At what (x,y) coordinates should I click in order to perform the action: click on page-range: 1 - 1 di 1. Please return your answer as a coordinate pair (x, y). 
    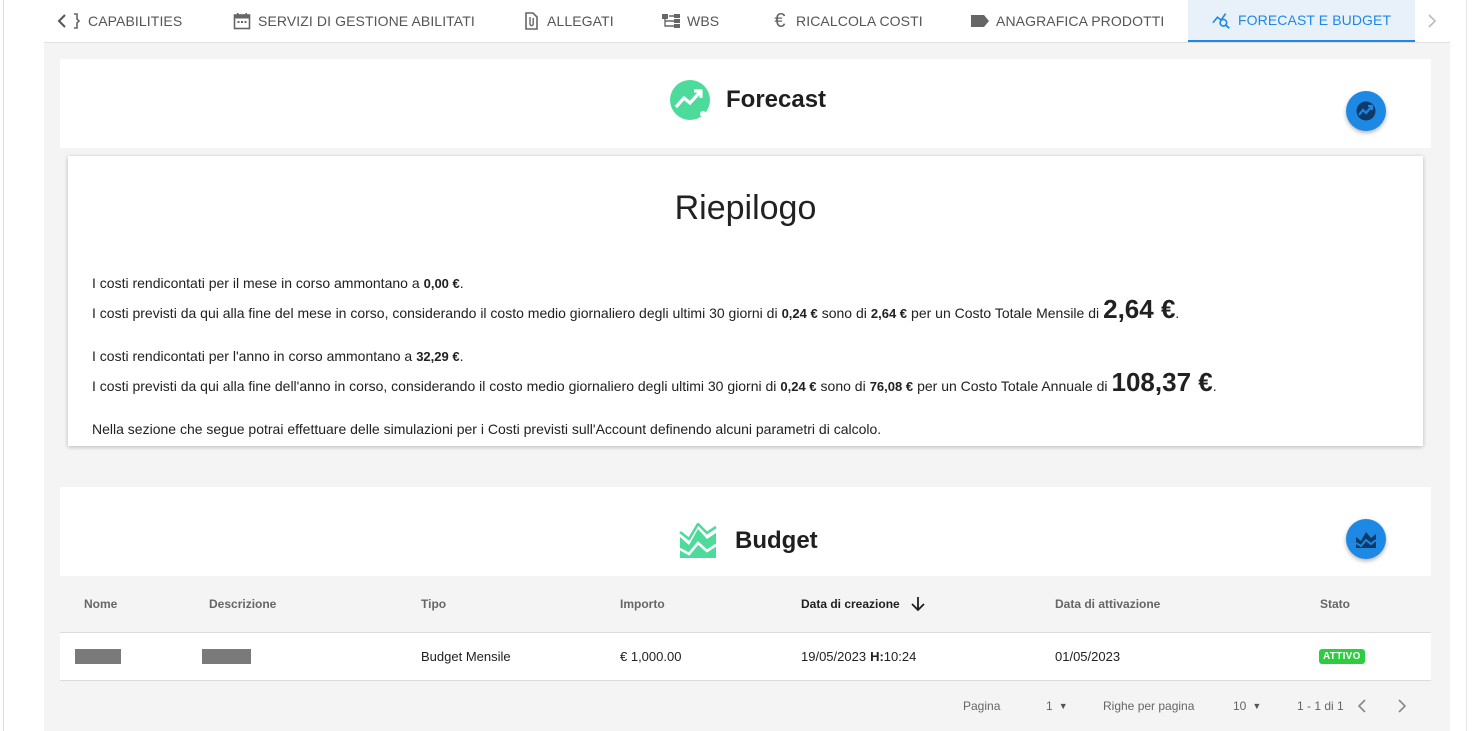
    Looking at the image, I should click on (1320, 706).